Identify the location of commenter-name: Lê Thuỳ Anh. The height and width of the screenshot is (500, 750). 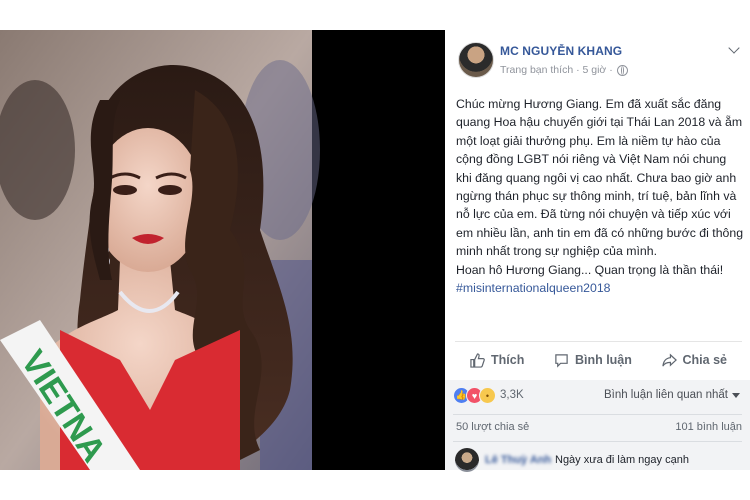
(518, 460).